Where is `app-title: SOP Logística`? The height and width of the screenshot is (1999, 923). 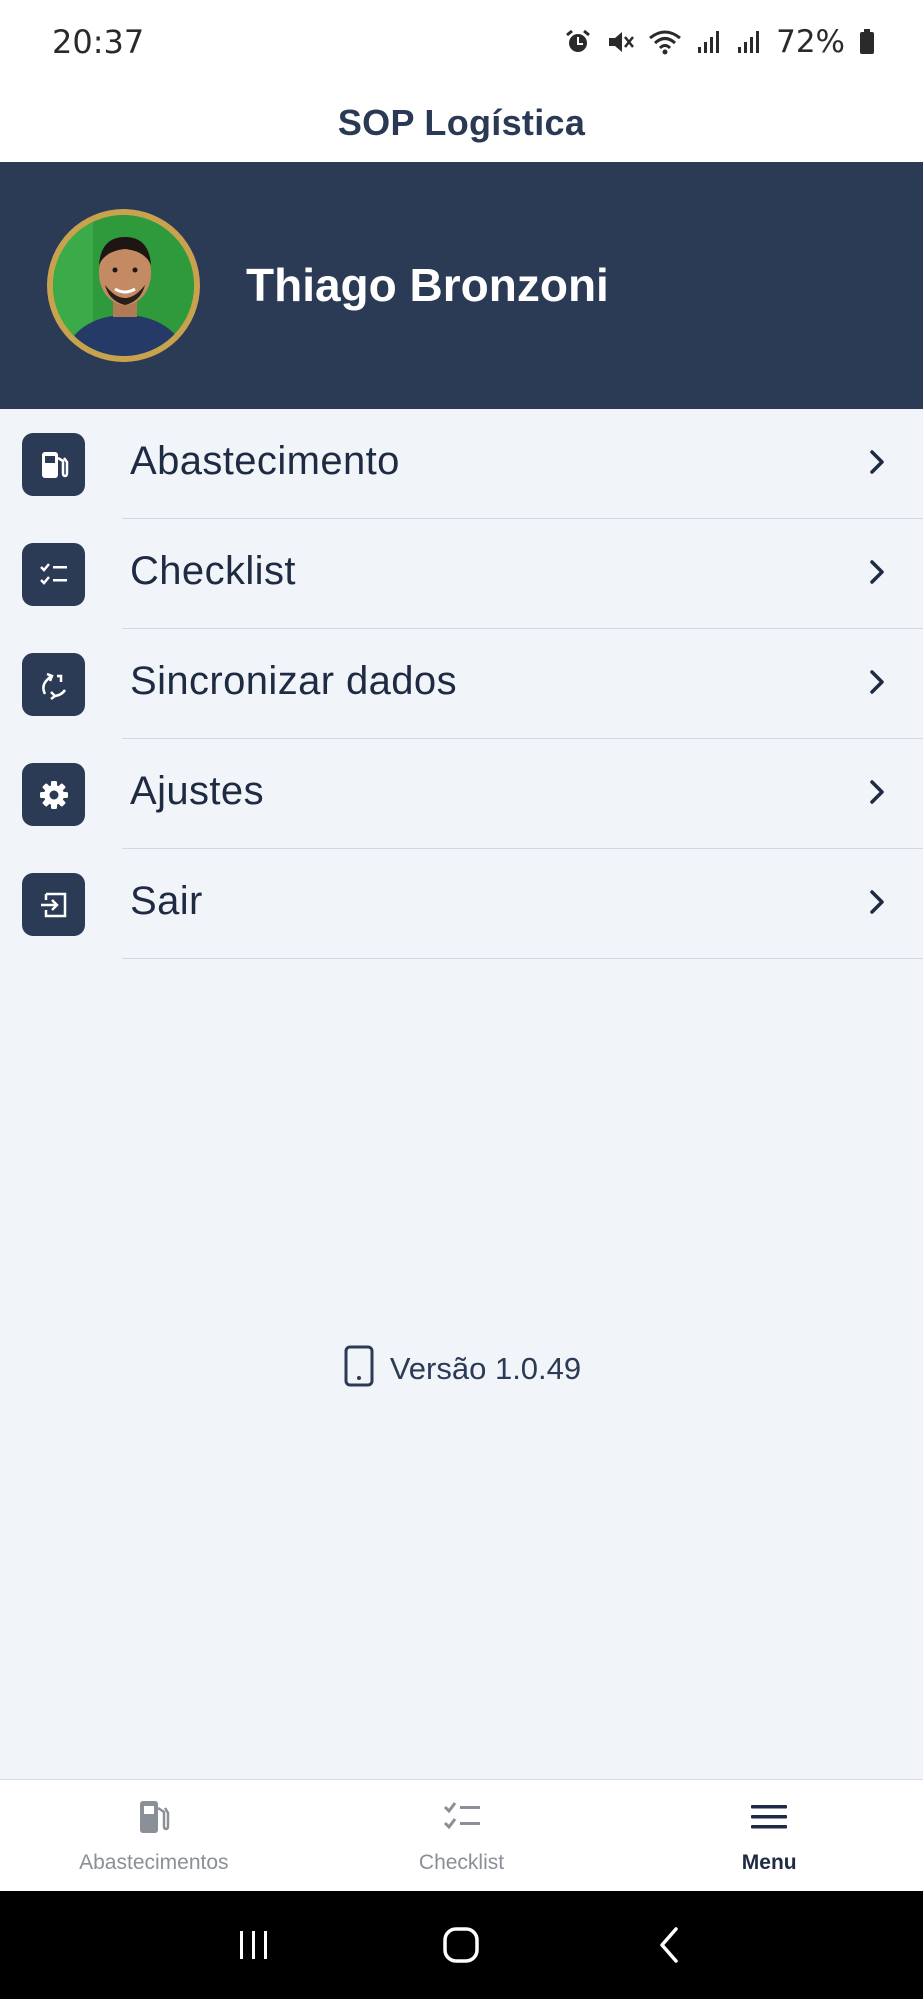
app-title: SOP Logística is located at coordinates (461, 122).